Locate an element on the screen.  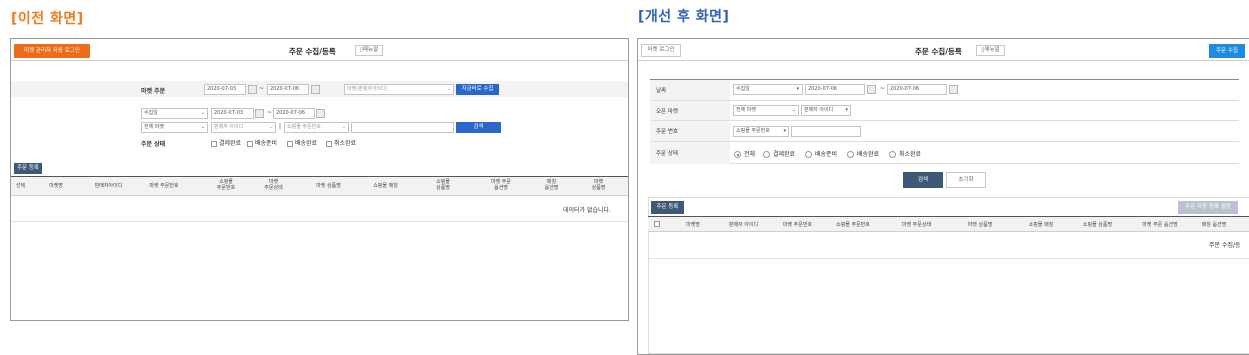
before-status-label-1: 결제완료 is located at coordinates (230, 143).